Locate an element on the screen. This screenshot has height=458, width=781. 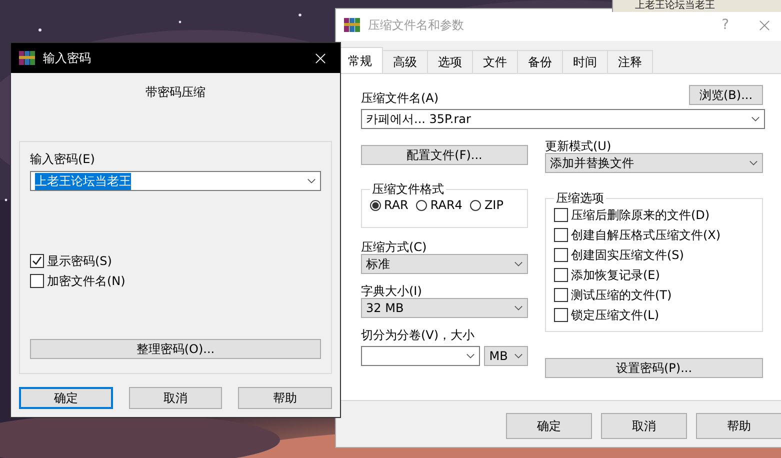
window-title: 输入密码 is located at coordinates (67, 58).